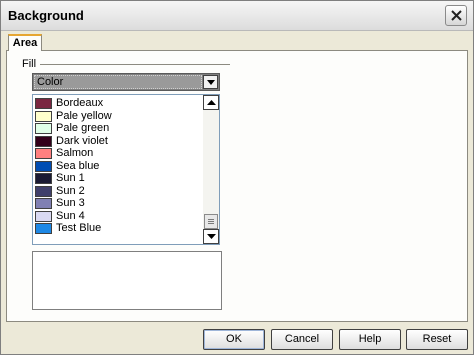  Describe the element at coordinates (119, 141) in the screenshot. I see `list-item: Dark violet` at that location.